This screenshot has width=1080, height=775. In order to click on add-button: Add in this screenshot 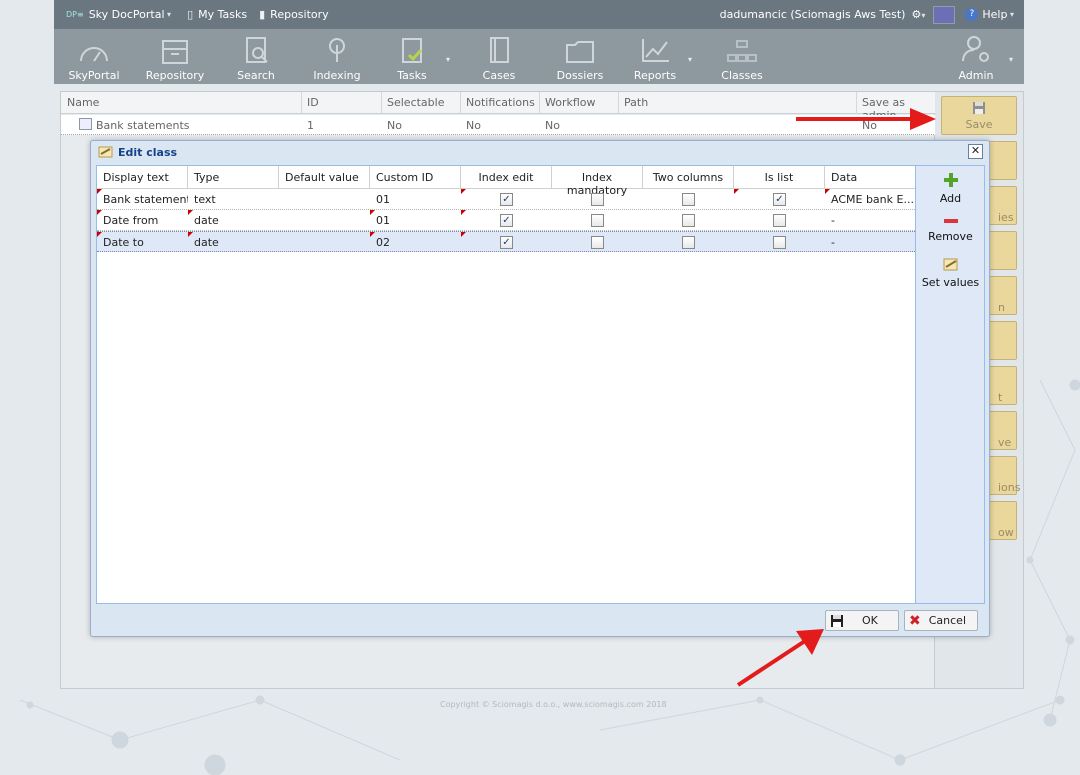, I will do `click(950, 188)`.